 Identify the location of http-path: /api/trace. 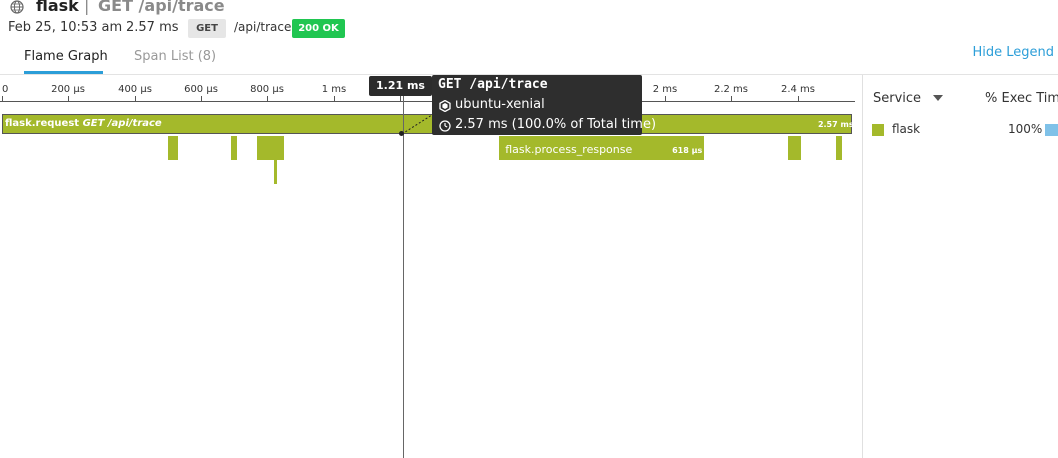
(263, 27).